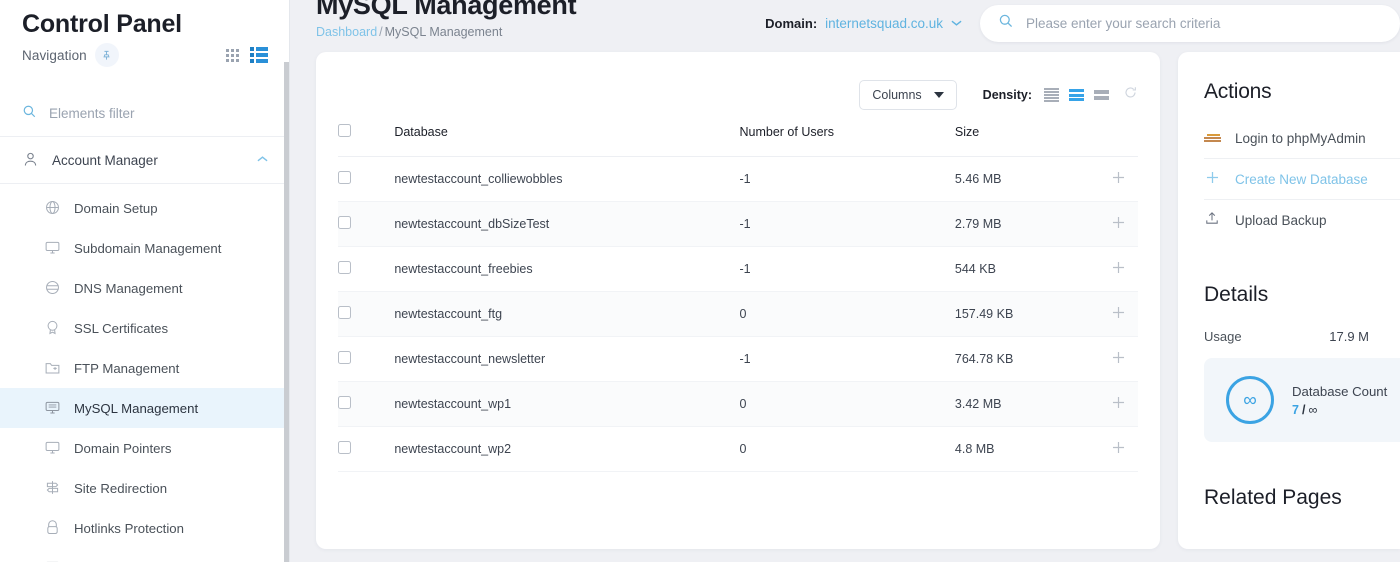  I want to click on sidebar-group-account-manager: Account Manager, so click(145, 160).